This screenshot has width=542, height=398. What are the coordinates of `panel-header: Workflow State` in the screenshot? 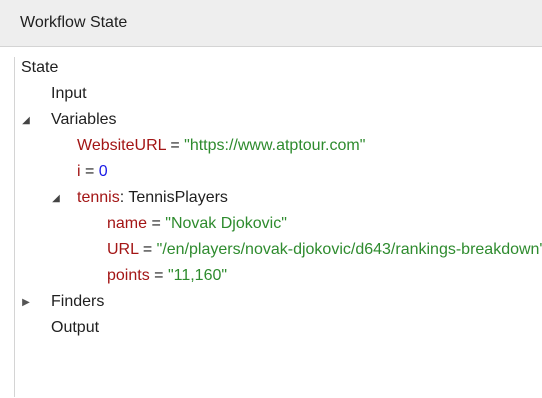 It's located at (271, 23).